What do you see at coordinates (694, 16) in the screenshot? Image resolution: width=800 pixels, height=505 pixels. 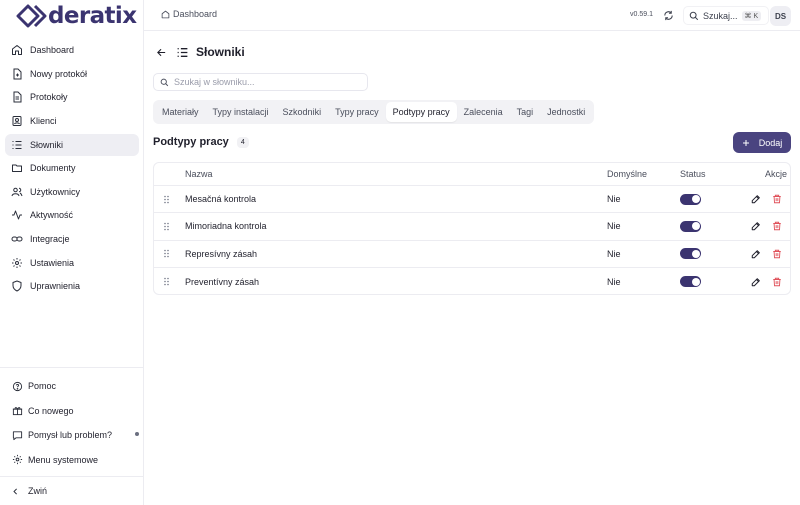 I see `search-icon` at bounding box center [694, 16].